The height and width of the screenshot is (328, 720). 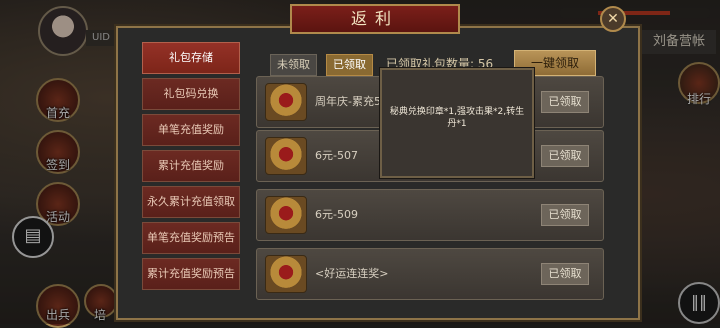 I want to click on gift-name: 6元-507, so click(x=336, y=155).